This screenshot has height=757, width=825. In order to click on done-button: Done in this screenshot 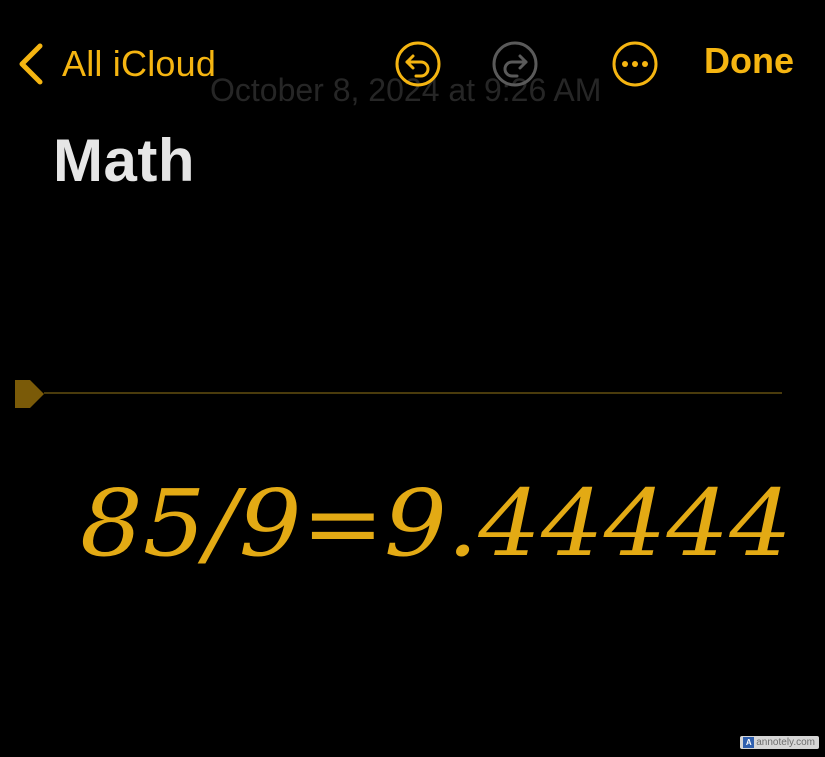, I will do `click(749, 61)`.